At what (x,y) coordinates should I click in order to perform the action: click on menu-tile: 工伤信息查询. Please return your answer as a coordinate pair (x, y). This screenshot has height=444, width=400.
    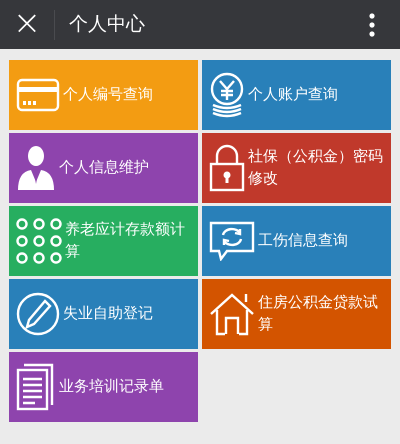
    Looking at the image, I should click on (296, 241).